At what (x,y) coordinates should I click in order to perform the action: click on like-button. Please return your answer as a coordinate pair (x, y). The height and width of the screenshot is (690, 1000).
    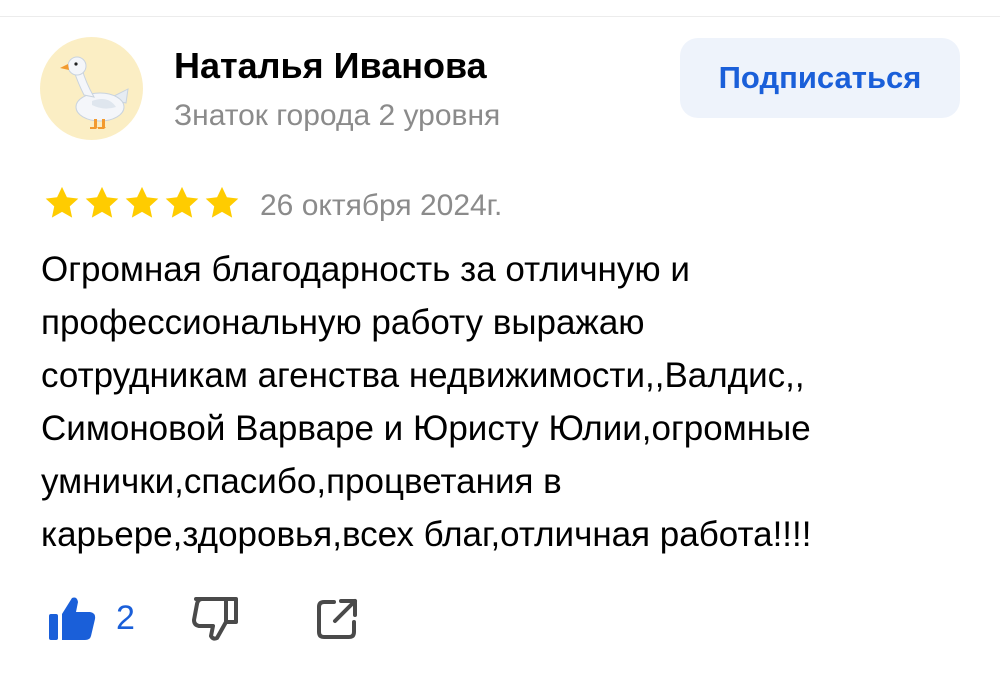
    Looking at the image, I should click on (76, 619).